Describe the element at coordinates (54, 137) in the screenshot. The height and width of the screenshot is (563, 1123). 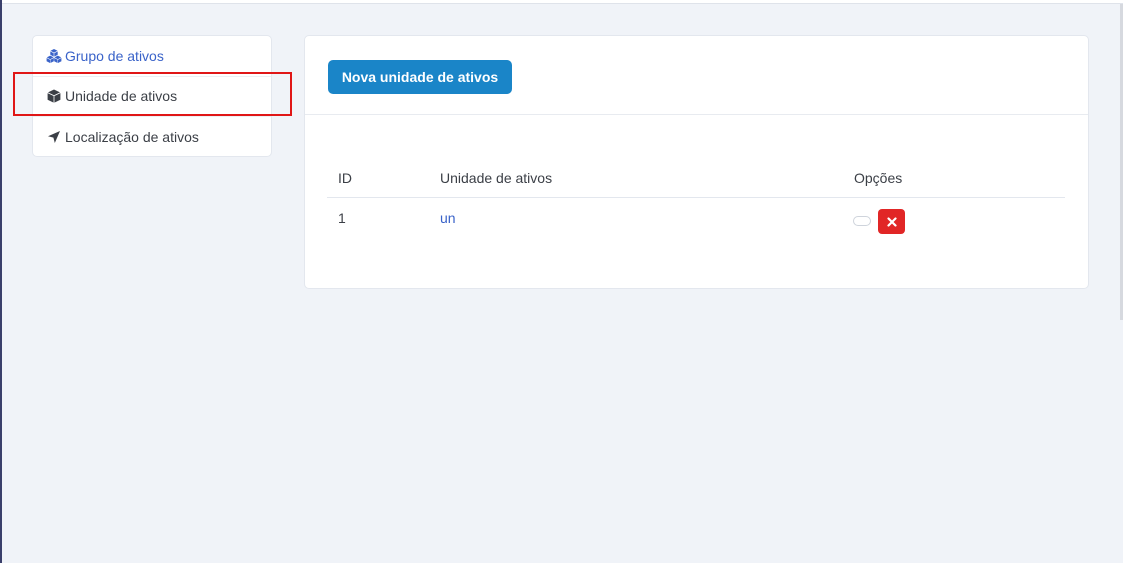
I see `location-arrow-icon` at that location.